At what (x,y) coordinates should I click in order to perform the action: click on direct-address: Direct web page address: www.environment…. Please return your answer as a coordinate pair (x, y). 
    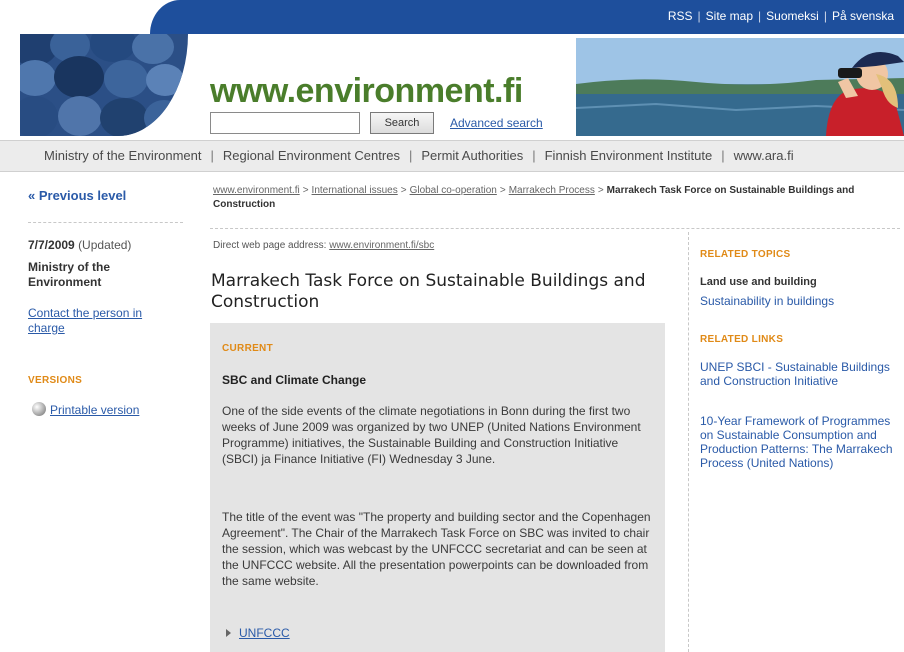
    Looking at the image, I should click on (323, 245).